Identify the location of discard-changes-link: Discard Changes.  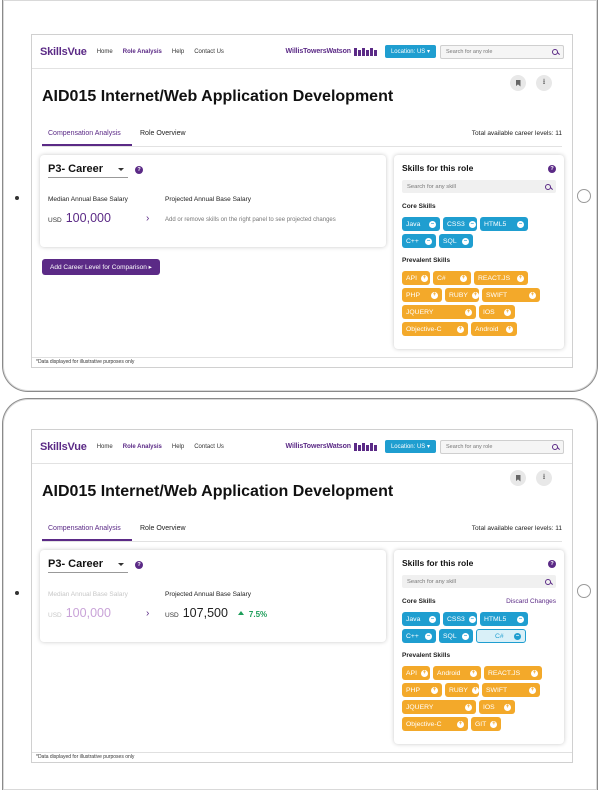
(531, 601).